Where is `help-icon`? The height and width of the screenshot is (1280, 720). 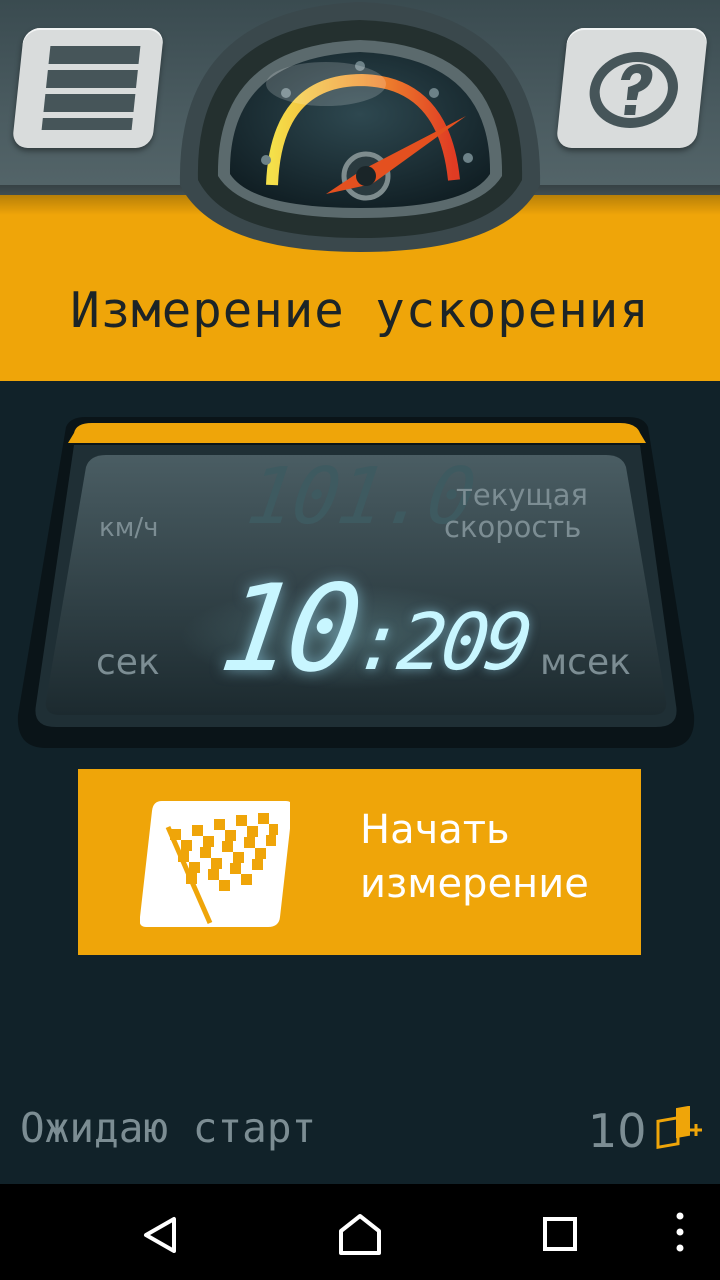 help-icon is located at coordinates (633, 90).